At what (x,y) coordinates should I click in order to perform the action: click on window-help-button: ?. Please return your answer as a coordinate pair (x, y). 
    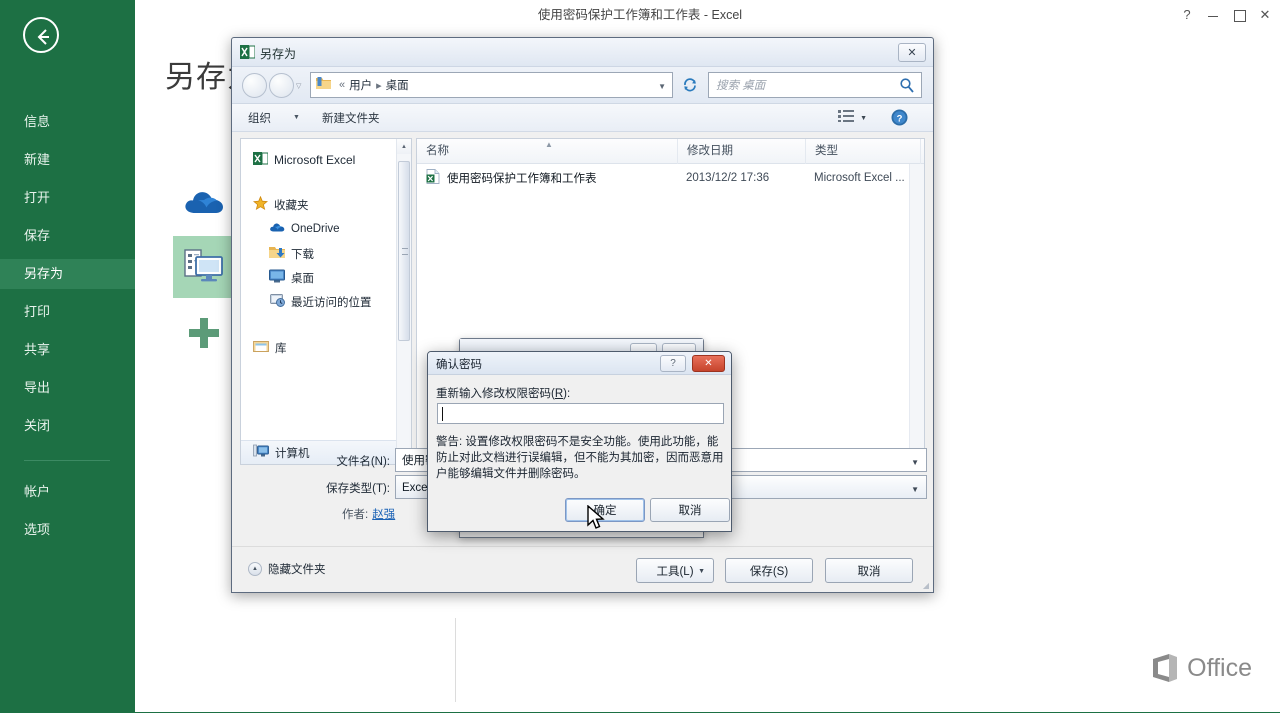
    Looking at the image, I should click on (1187, 15).